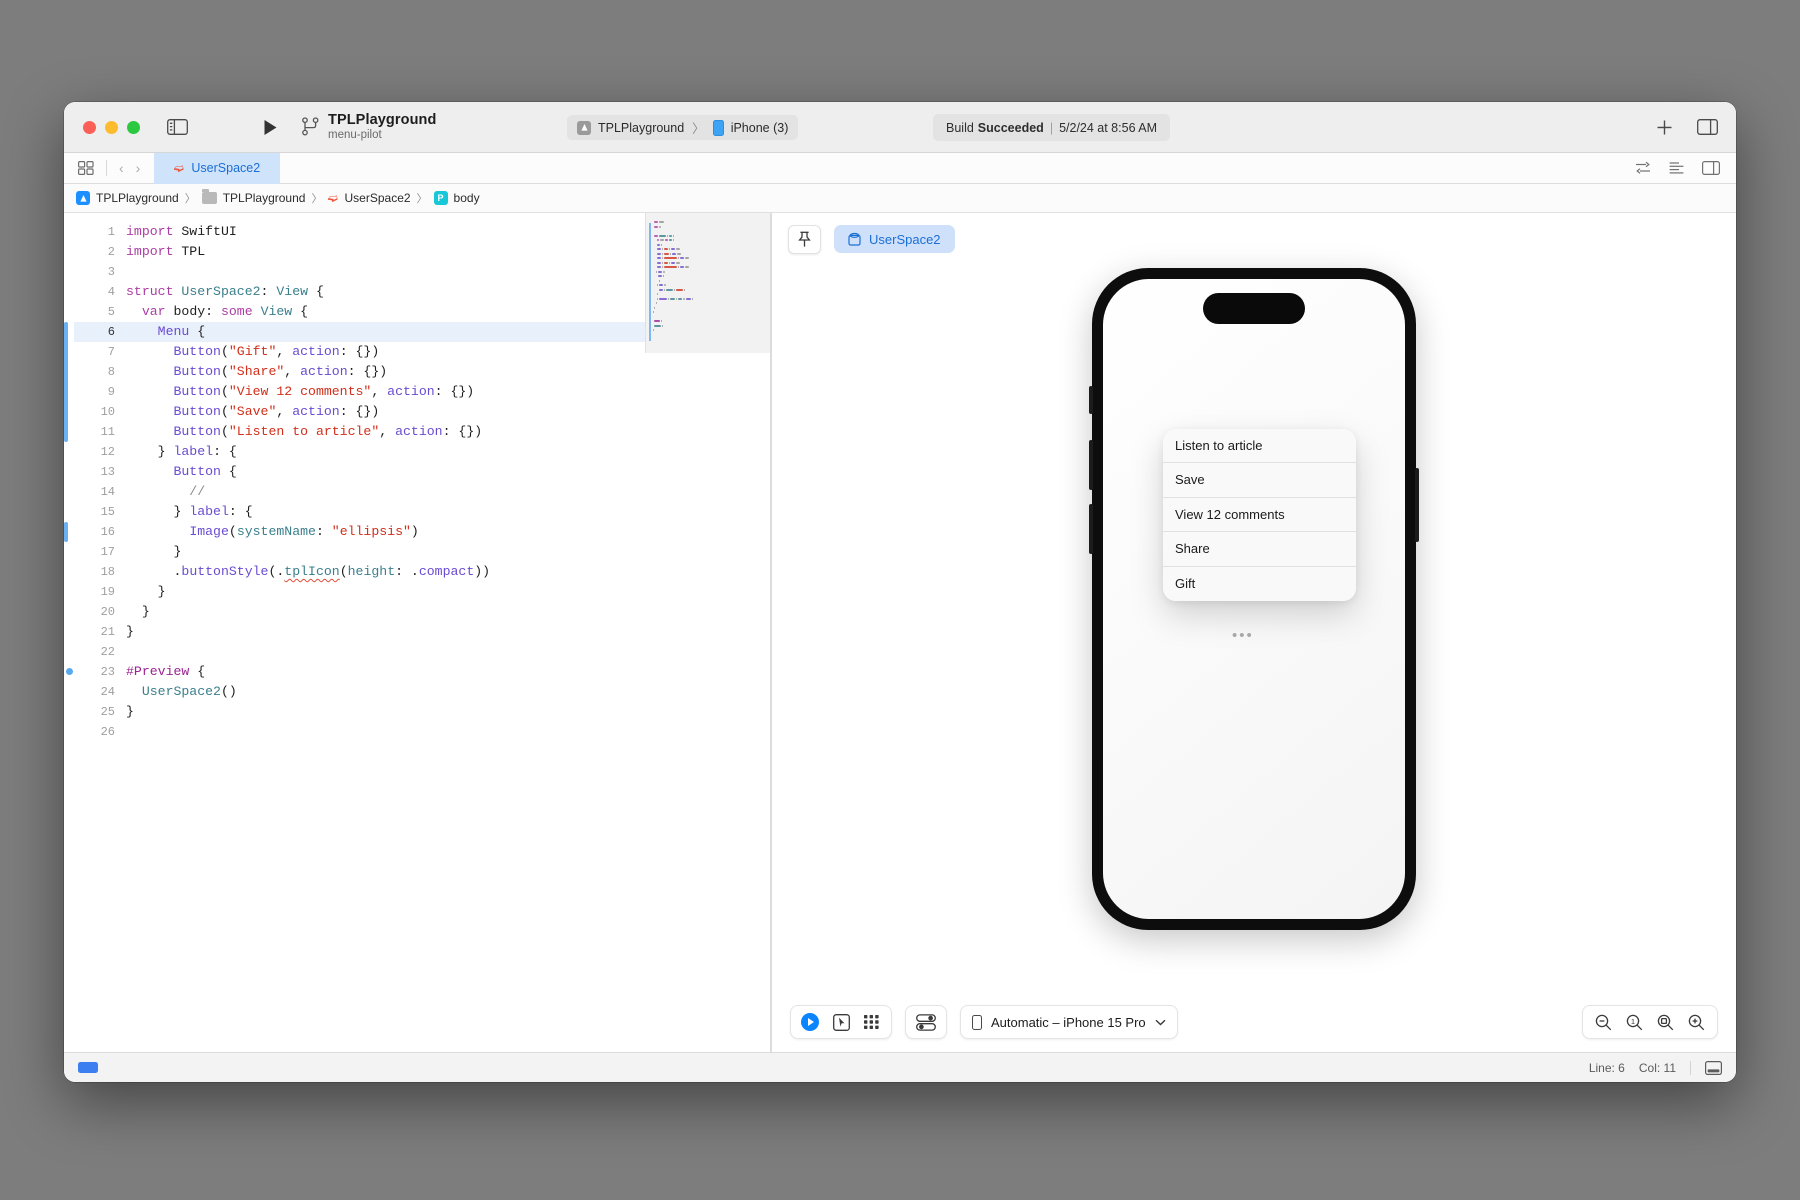 The height and width of the screenshot is (1200, 1800). I want to click on code-line-13: 13 Button {, so click(422, 472).